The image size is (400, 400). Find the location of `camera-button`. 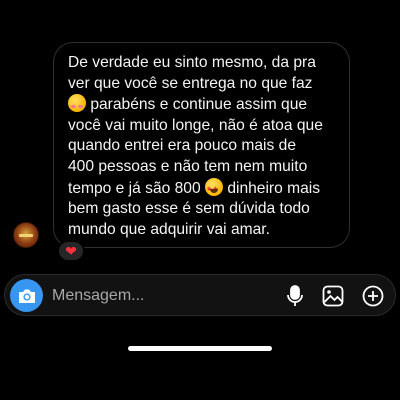

camera-button is located at coordinates (26, 295).